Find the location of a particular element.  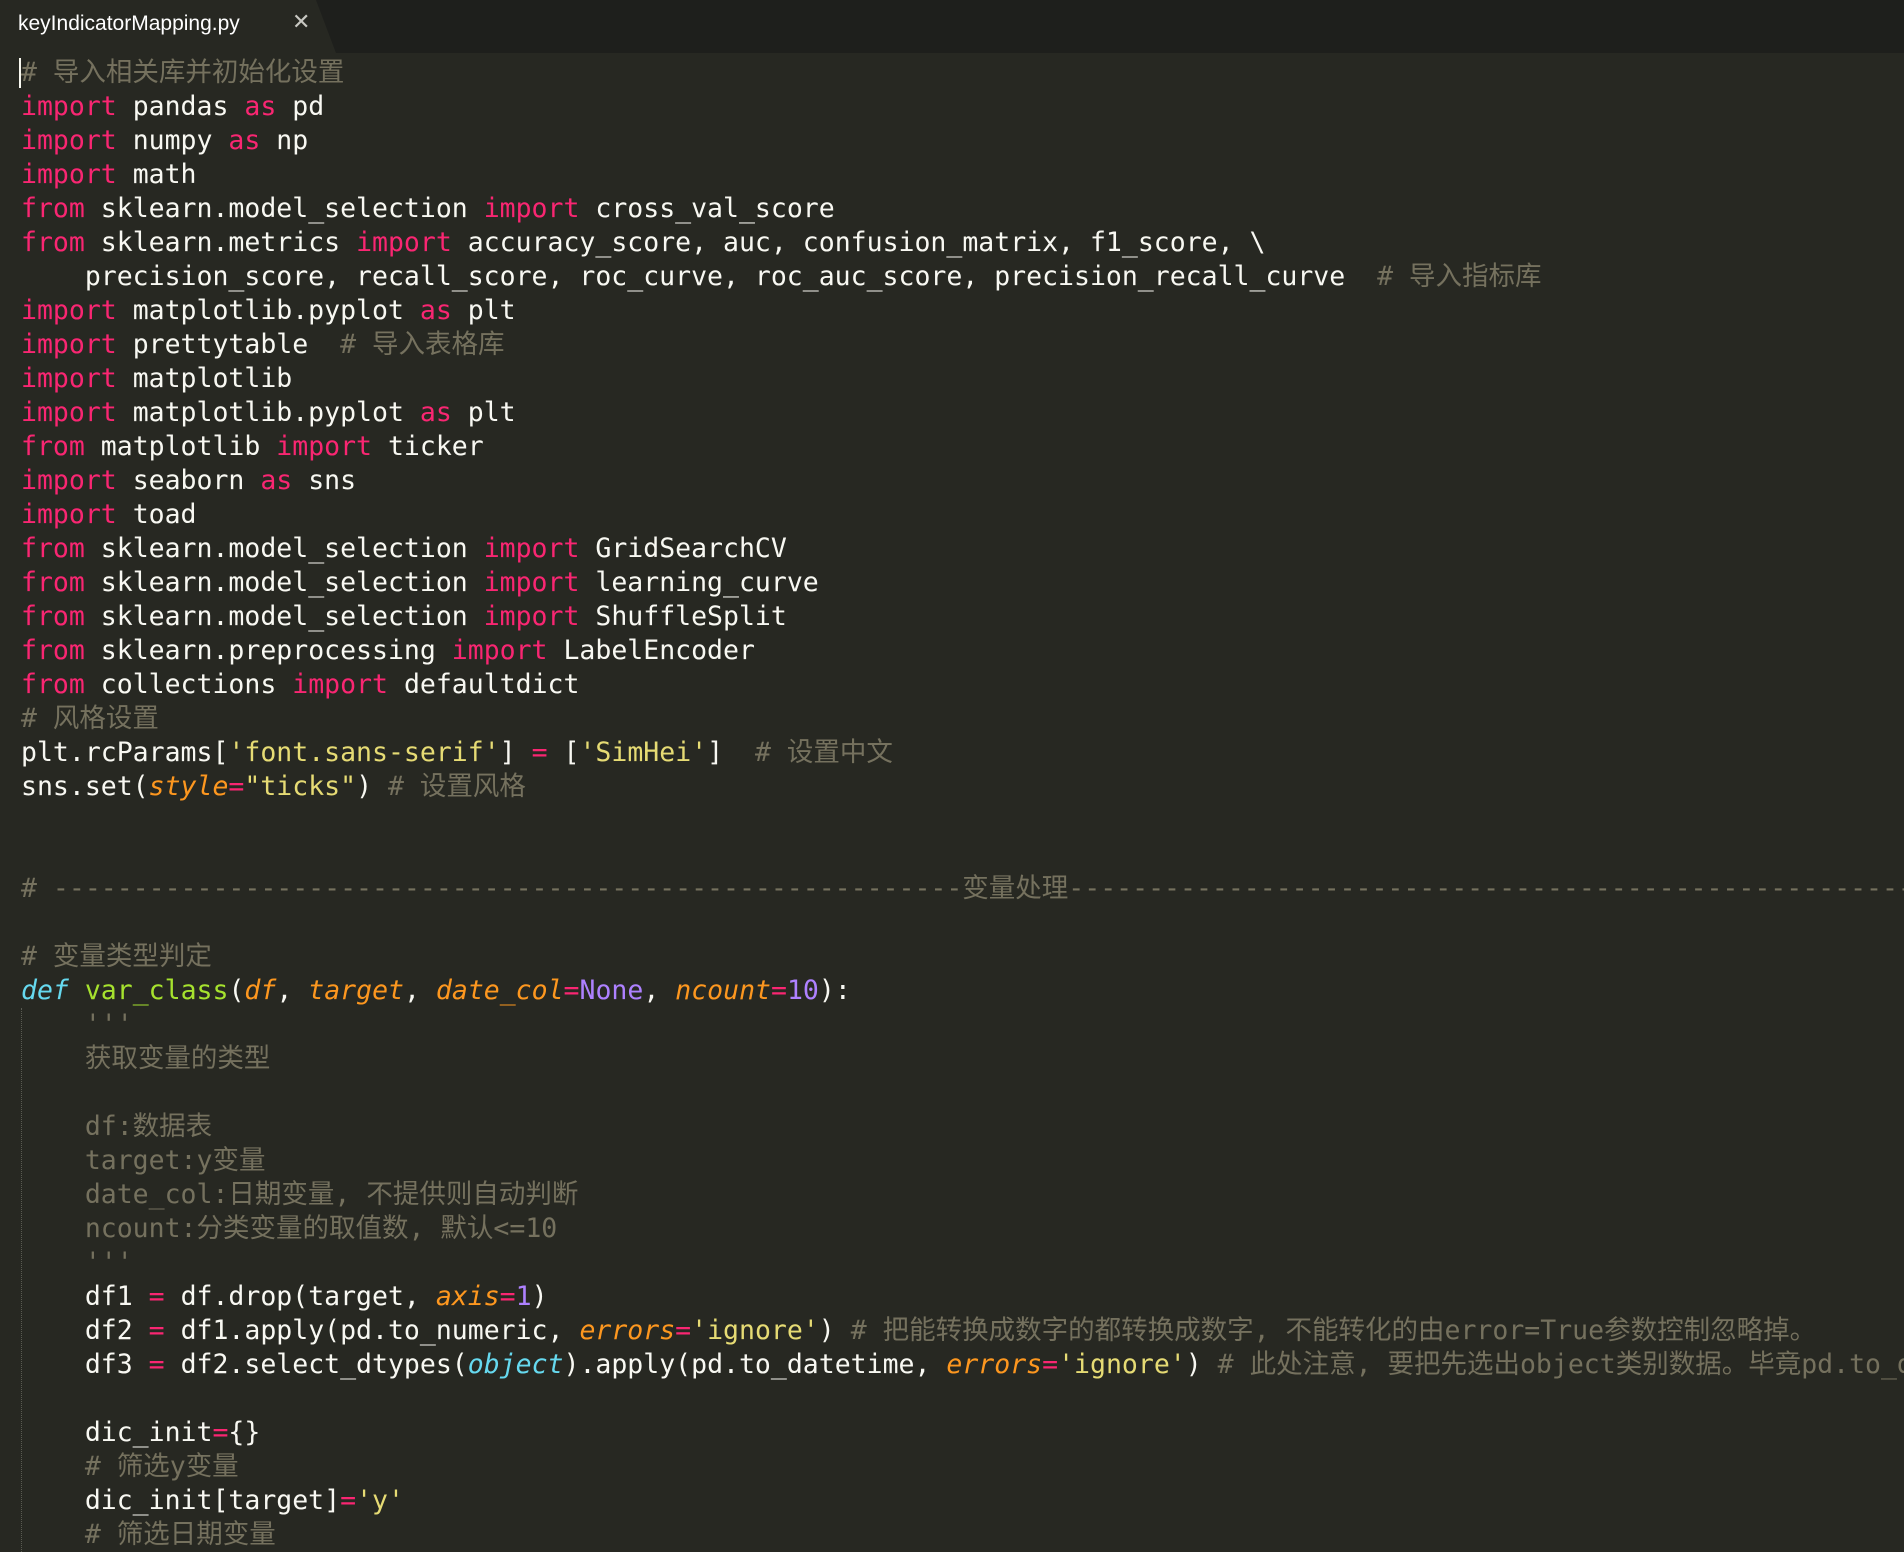

code-token: collections is located at coordinates (188, 684).